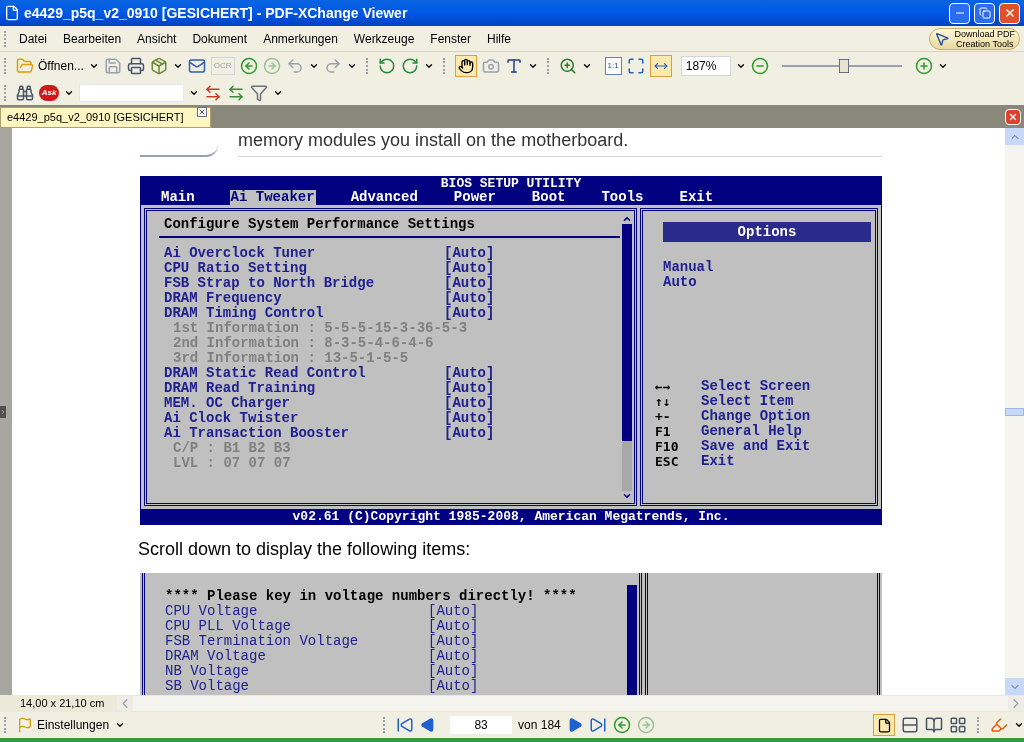  What do you see at coordinates (910, 725) in the screenshot?
I see `continuous-view-icon` at bounding box center [910, 725].